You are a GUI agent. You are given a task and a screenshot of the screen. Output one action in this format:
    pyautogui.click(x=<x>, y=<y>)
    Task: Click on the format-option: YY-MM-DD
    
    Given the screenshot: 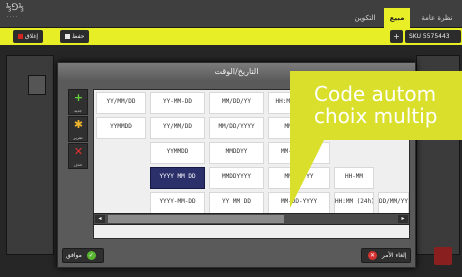 What is the action you would take?
    pyautogui.click(x=177, y=103)
    